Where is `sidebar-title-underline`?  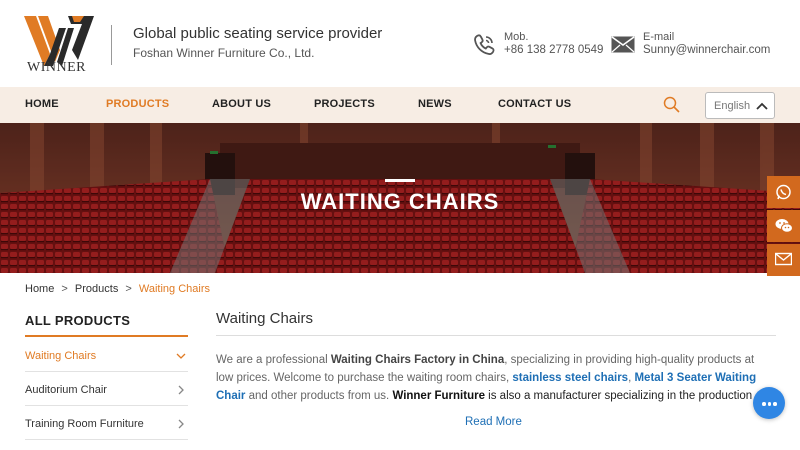
sidebar-title-underline is located at coordinates (106, 336).